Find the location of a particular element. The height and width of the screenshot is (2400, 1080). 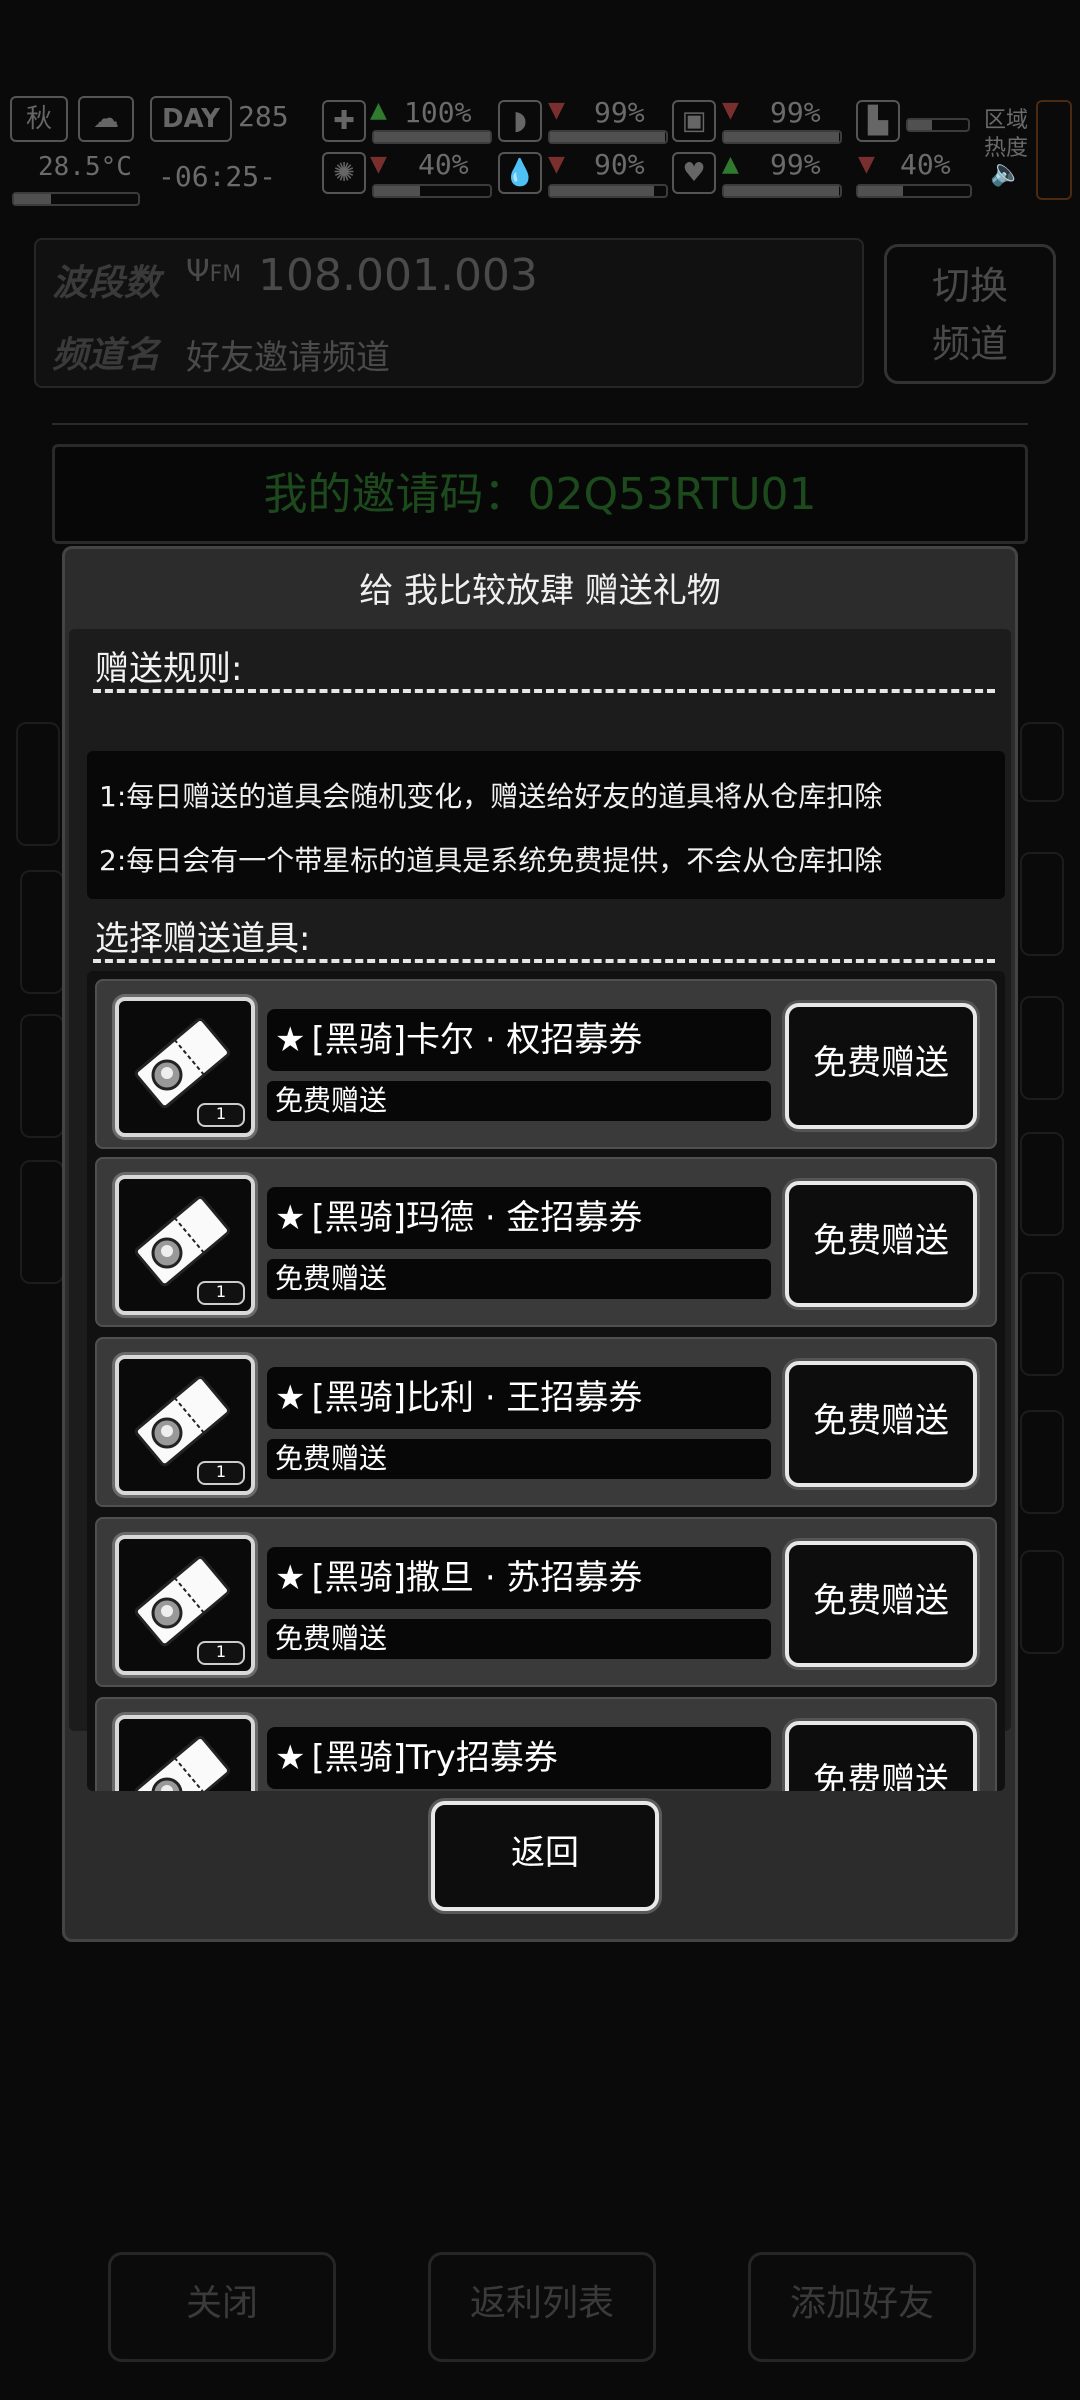

rebate-list-button: 返利列表 is located at coordinates (542, 2307).